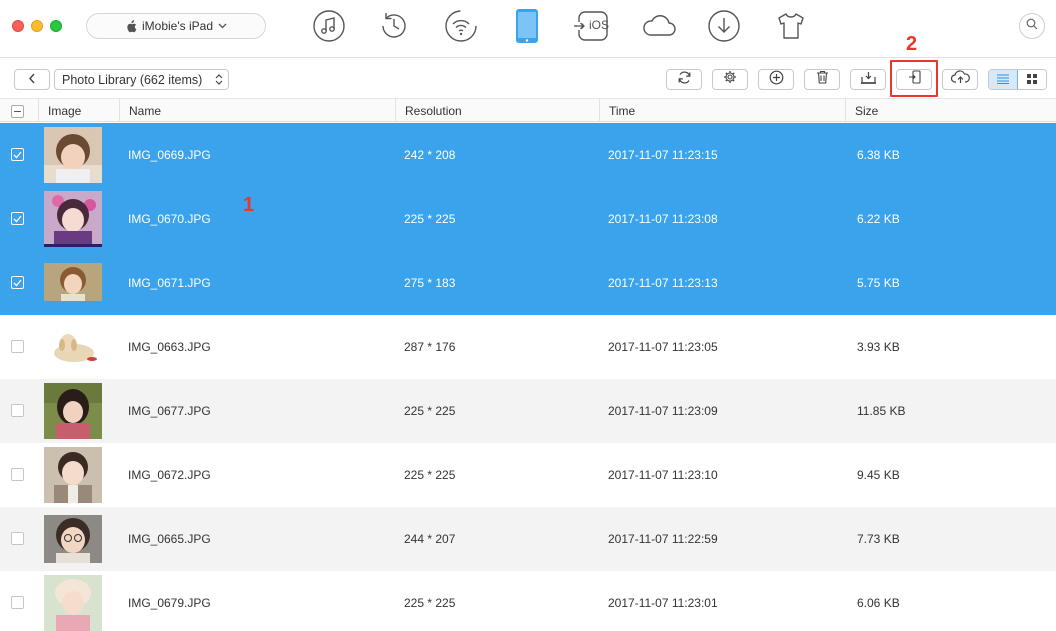  I want to click on settings-button, so click(730, 79).